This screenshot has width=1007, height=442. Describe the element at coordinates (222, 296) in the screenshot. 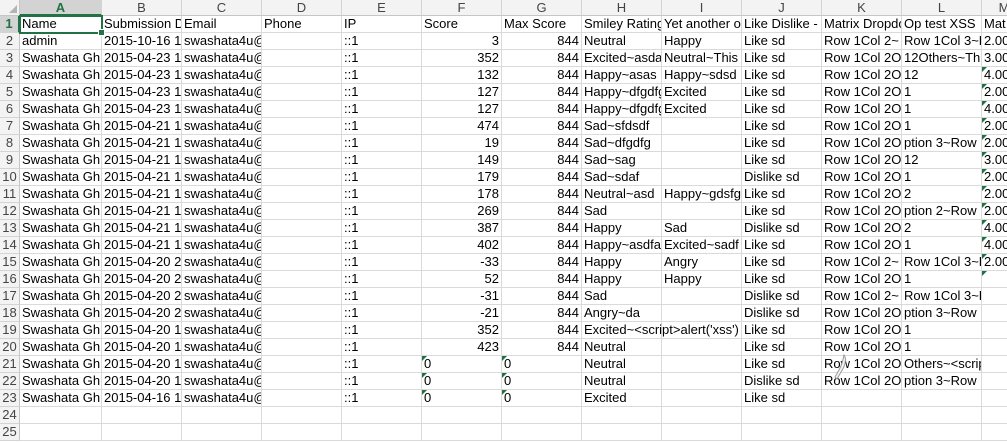

I see `cell-c17: swashata4u@gmail.com` at that location.